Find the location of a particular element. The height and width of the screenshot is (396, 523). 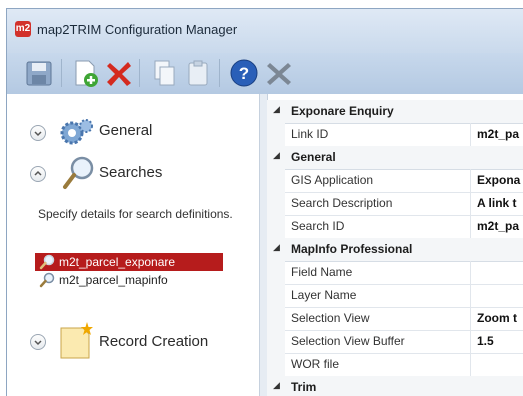

close-button is located at coordinates (279, 73).